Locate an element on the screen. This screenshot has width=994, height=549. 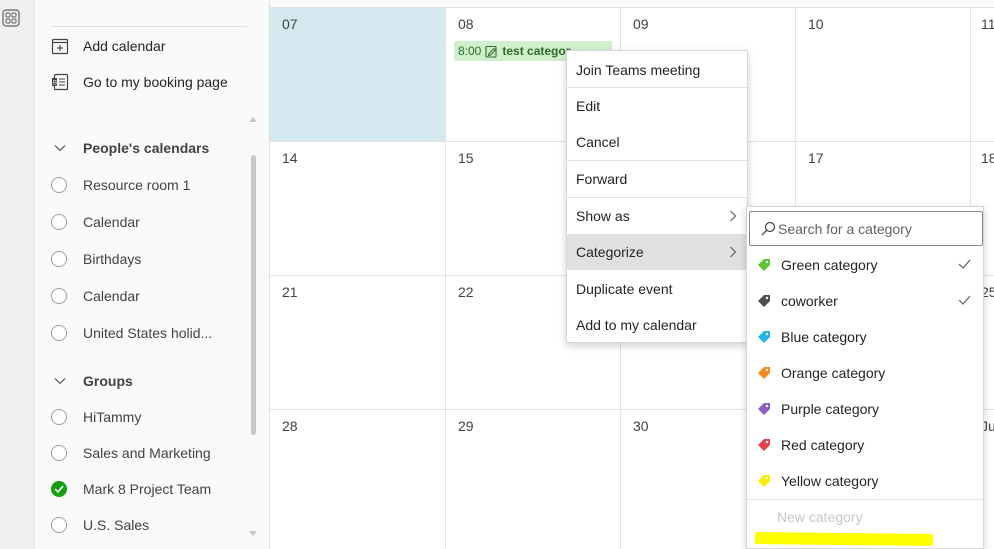
category-label: Purple category is located at coordinates (830, 409).